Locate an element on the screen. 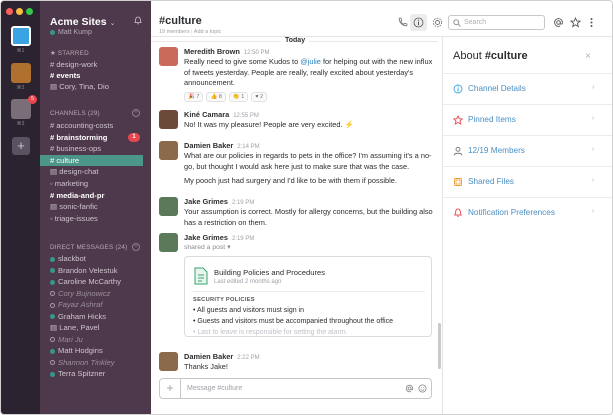 Image resolution: width=613 pixels, height=415 pixels. sidebar-item-dm: Brandon Velestuk is located at coordinates (95, 270).